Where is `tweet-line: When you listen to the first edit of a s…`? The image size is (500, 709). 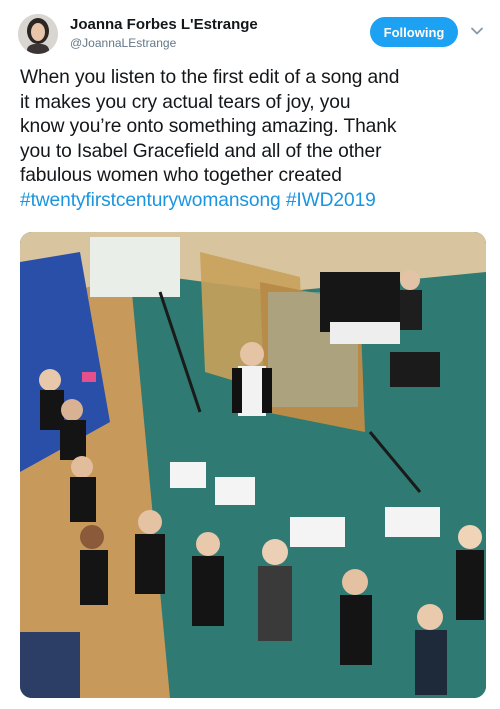 tweet-line: When you listen to the first edit of a s… is located at coordinates (210, 77).